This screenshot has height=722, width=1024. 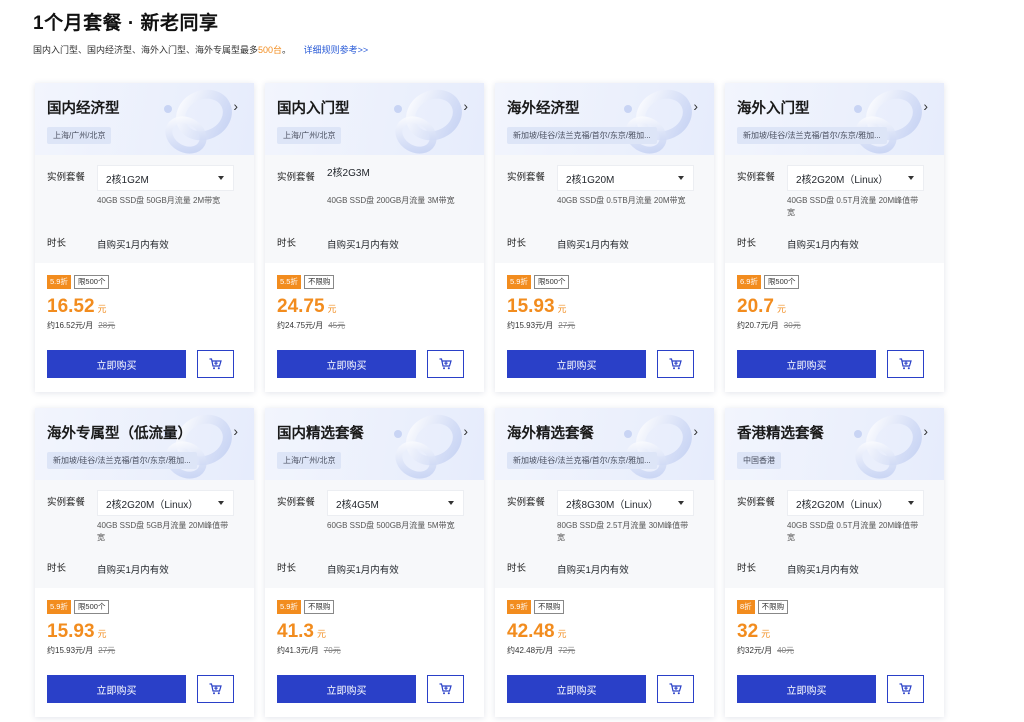 I want to click on per-month-price: 约15.93元/月, so click(x=70, y=650).